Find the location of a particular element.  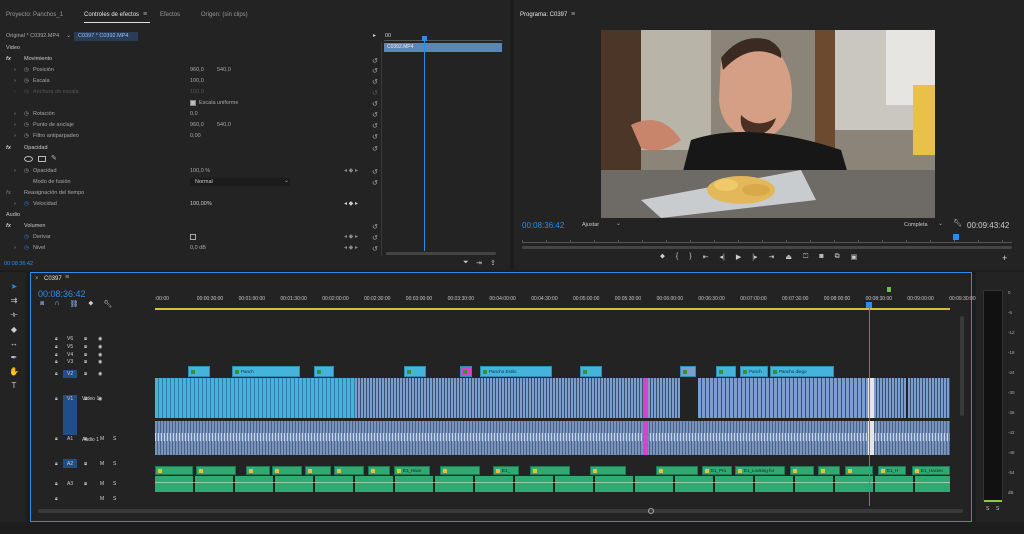

pen-tool-icon: ✒ is located at coordinates (14, 357).